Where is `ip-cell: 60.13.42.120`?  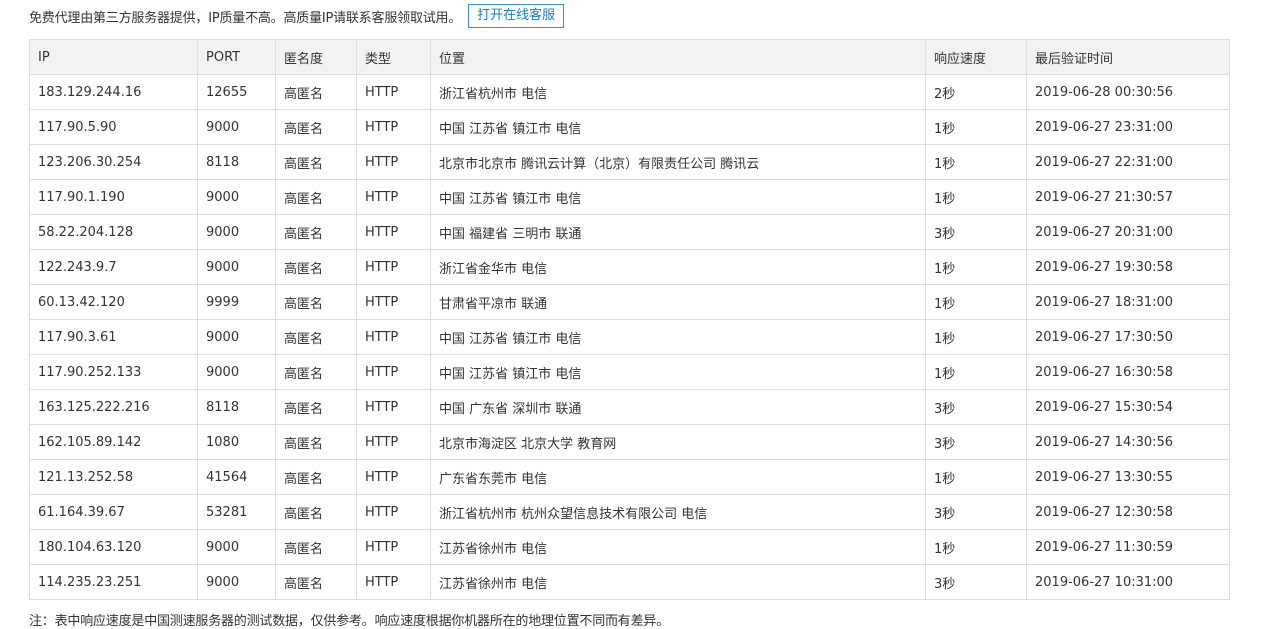 ip-cell: 60.13.42.120 is located at coordinates (113, 302).